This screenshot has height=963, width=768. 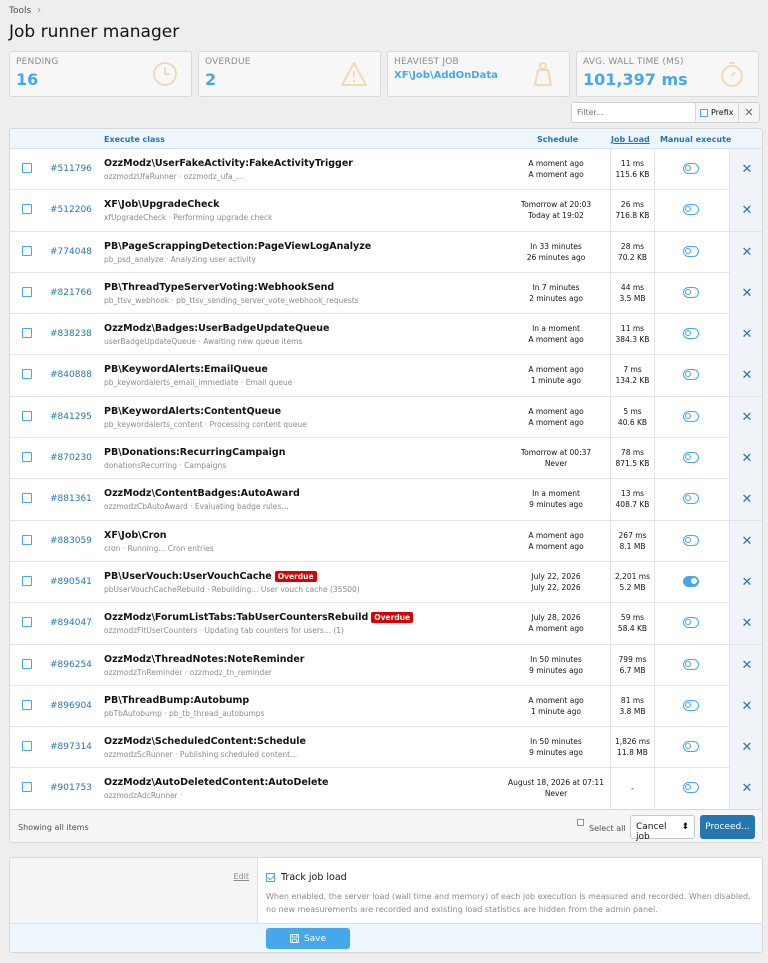 What do you see at coordinates (717, 112) in the screenshot?
I see `prefix-toggle: Prefix` at bounding box center [717, 112].